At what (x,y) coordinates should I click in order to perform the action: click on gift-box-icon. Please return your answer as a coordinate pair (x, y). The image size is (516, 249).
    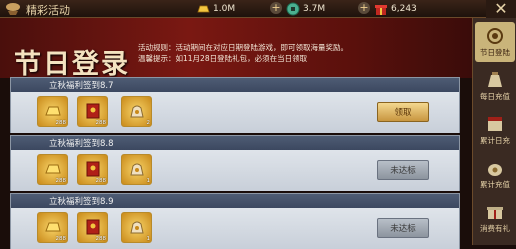
    Looking at the image, I should click on (381, 9).